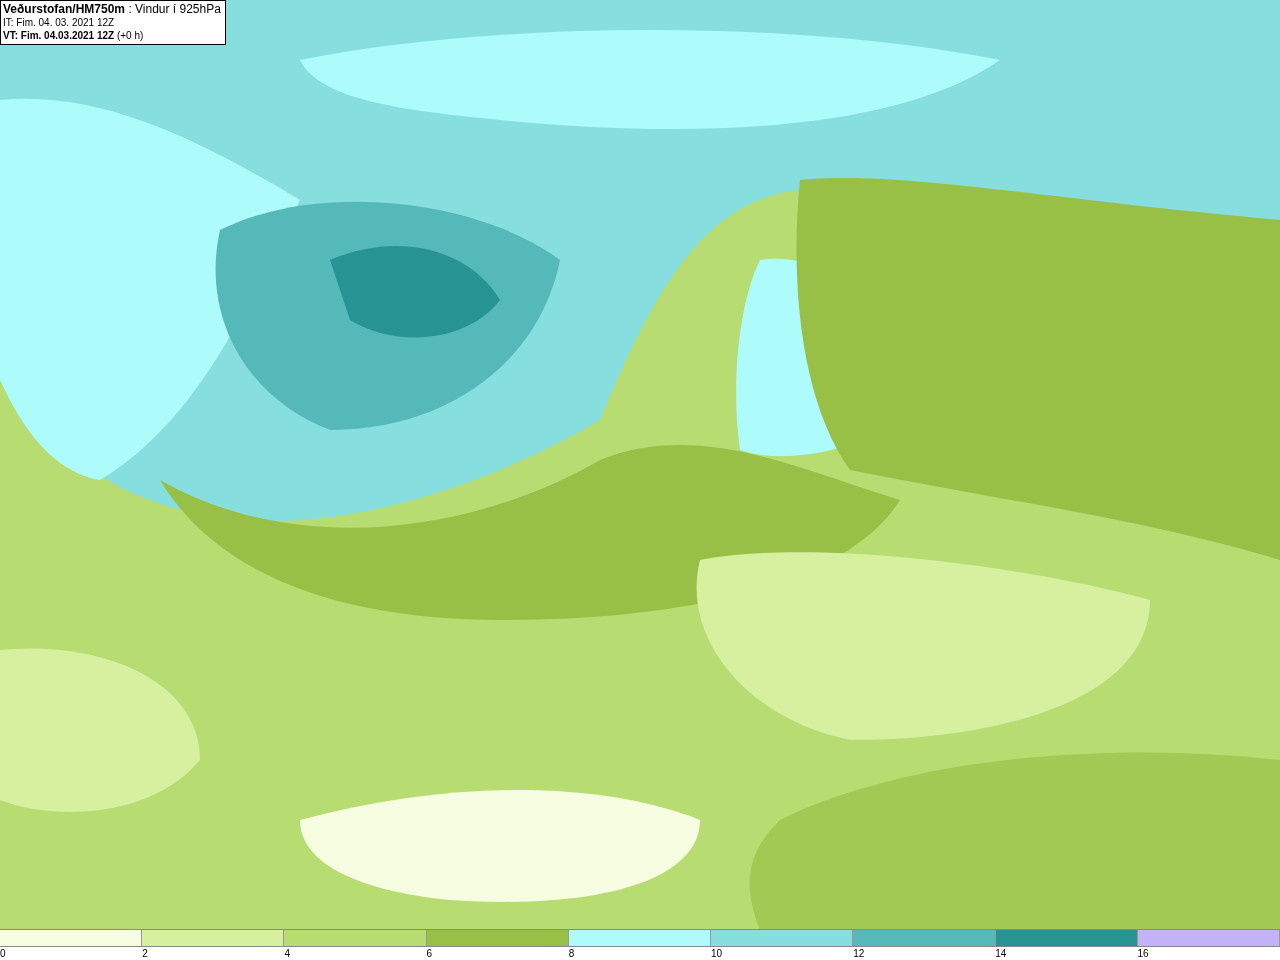  I want to click on legend-label: 16, so click(1143, 953).